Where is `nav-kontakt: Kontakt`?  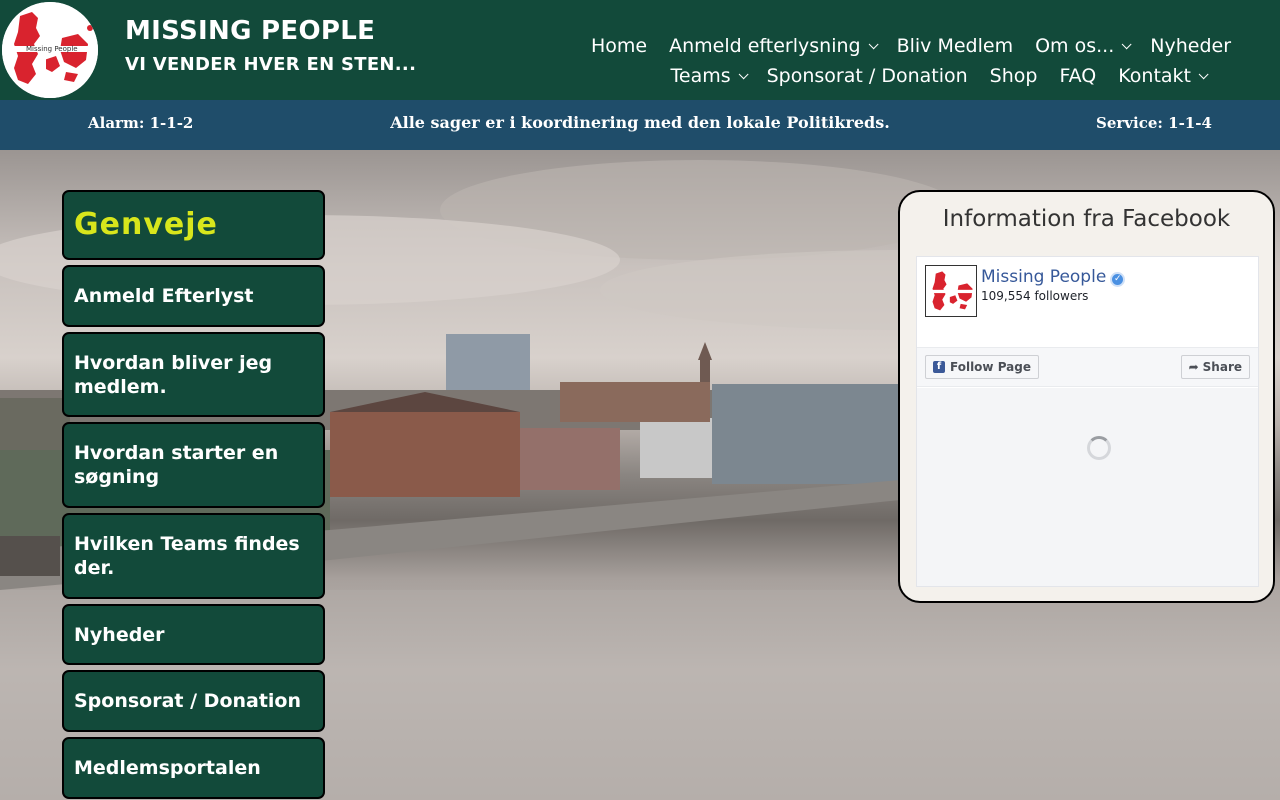
nav-kontakt: Kontakt is located at coordinates (1163, 76).